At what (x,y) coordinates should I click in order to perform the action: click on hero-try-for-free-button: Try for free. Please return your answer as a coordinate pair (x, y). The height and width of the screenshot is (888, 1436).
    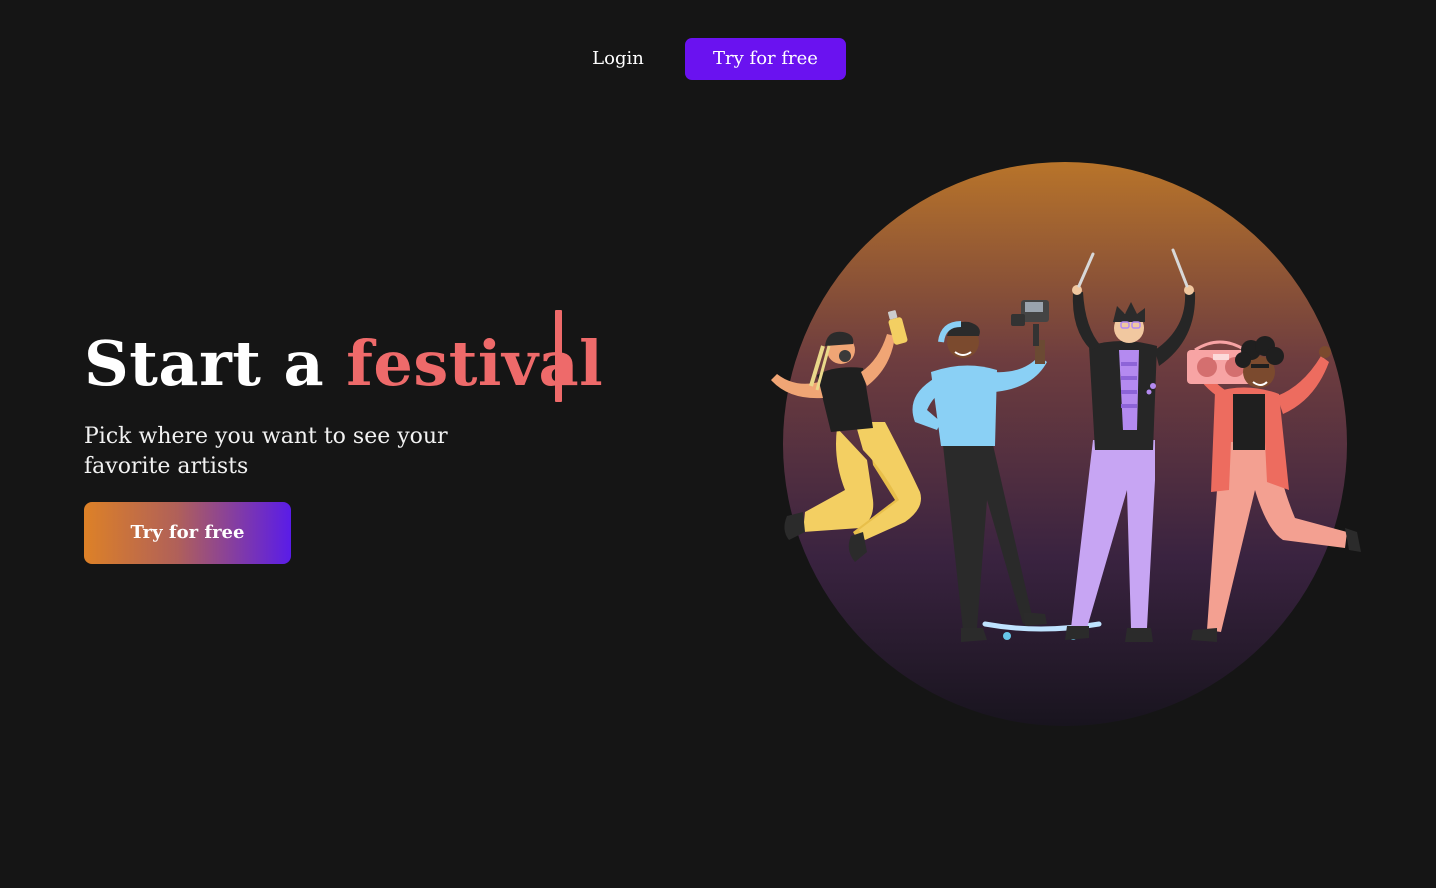
    Looking at the image, I should click on (187, 533).